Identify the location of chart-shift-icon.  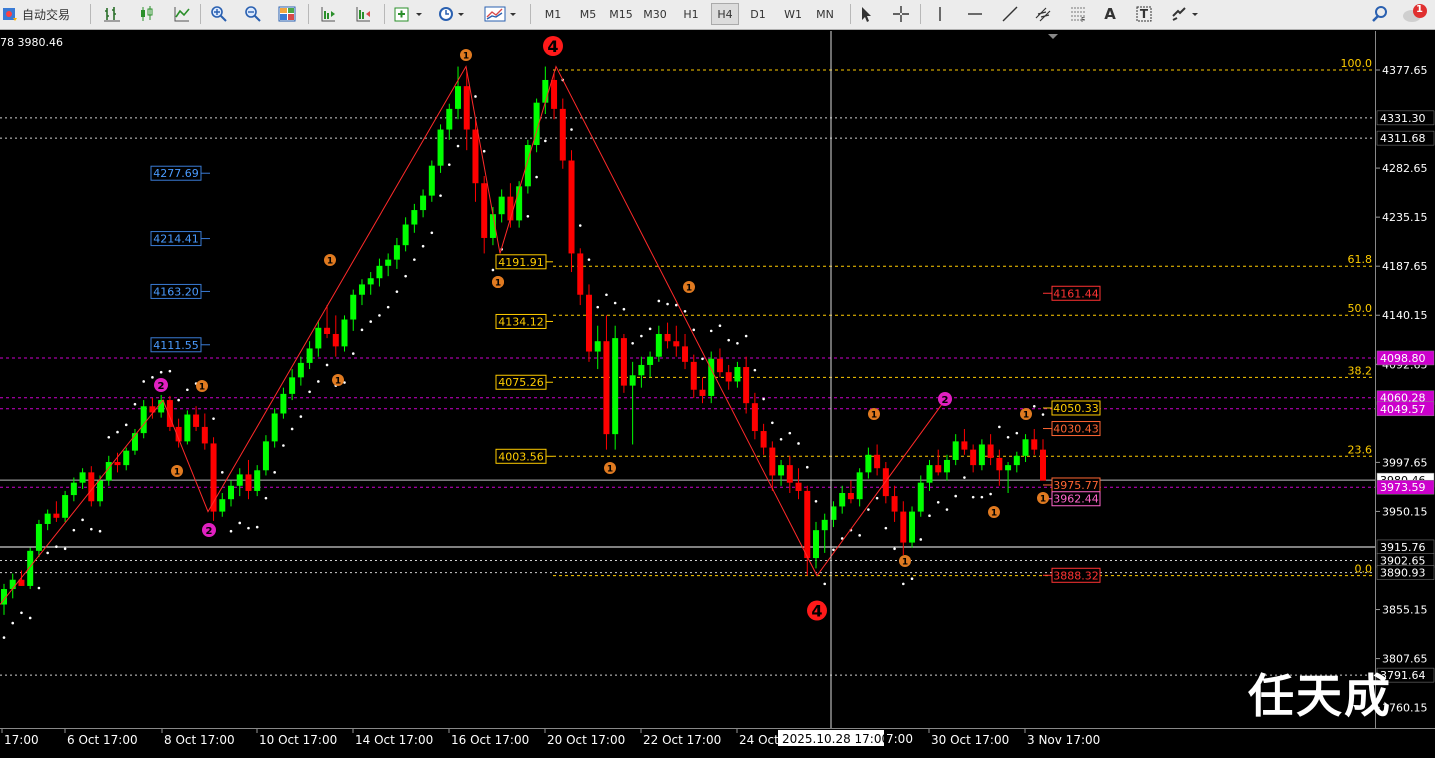
(363, 14).